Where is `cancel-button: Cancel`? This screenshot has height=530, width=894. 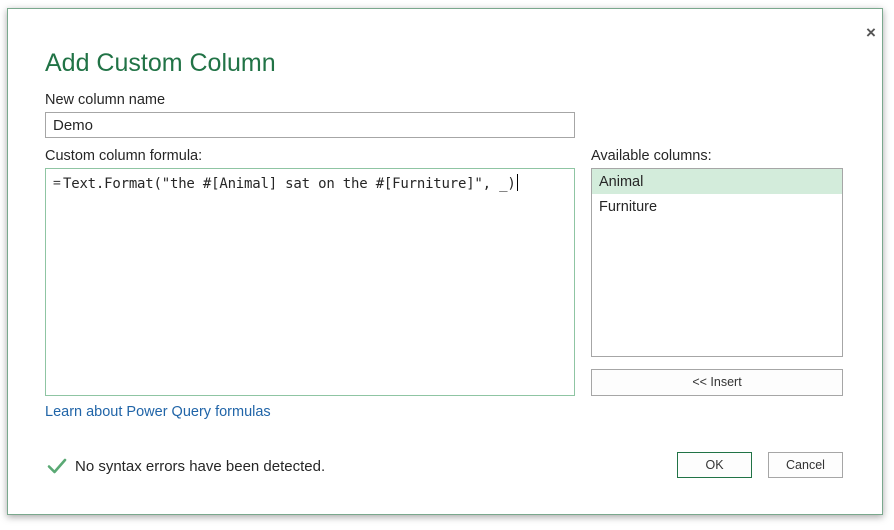 cancel-button: Cancel is located at coordinates (805, 465).